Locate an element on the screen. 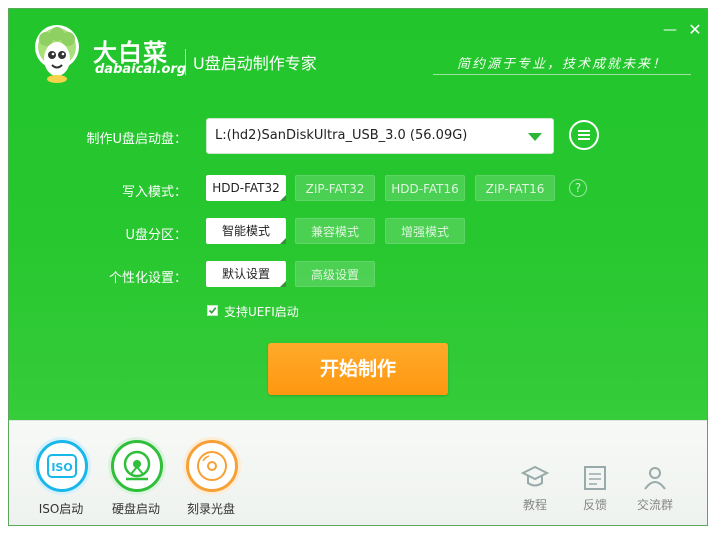 The image size is (716, 534). write-mode-zip-fat16: ZIP-FAT16 is located at coordinates (515, 188).